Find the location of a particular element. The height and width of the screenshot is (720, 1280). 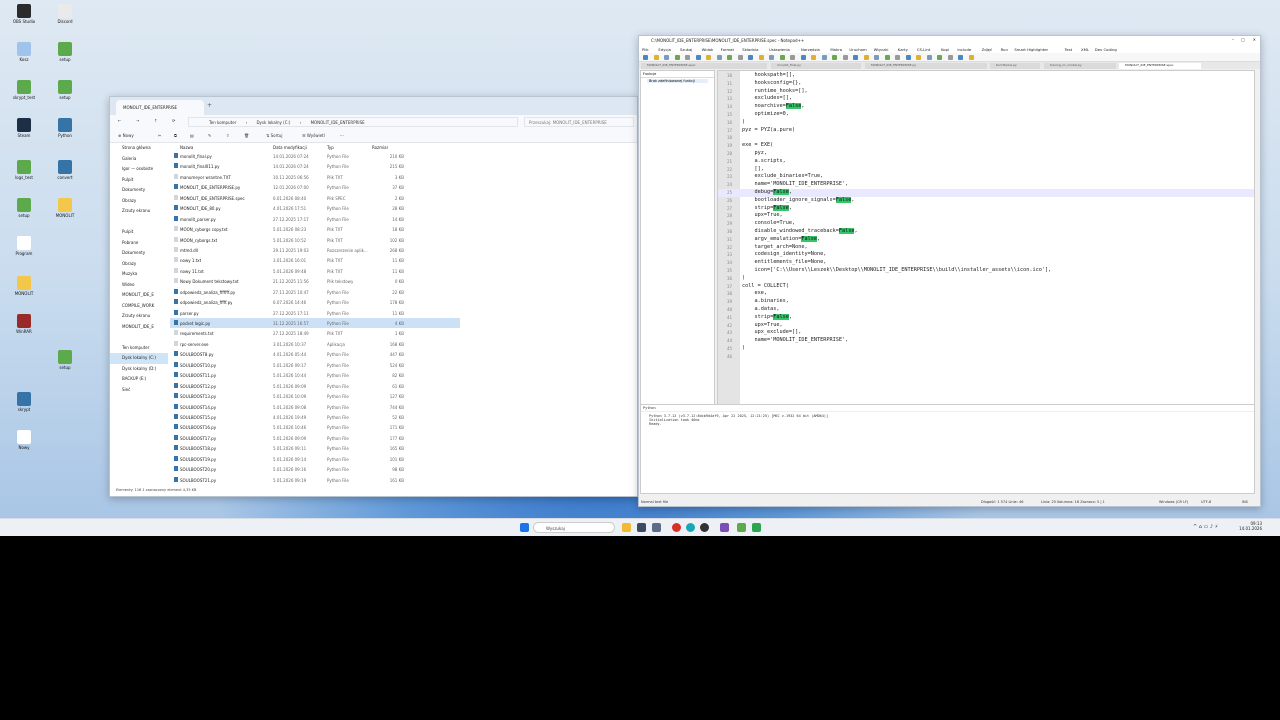

close-icon: ✕ is located at coordinates (1254, 39).